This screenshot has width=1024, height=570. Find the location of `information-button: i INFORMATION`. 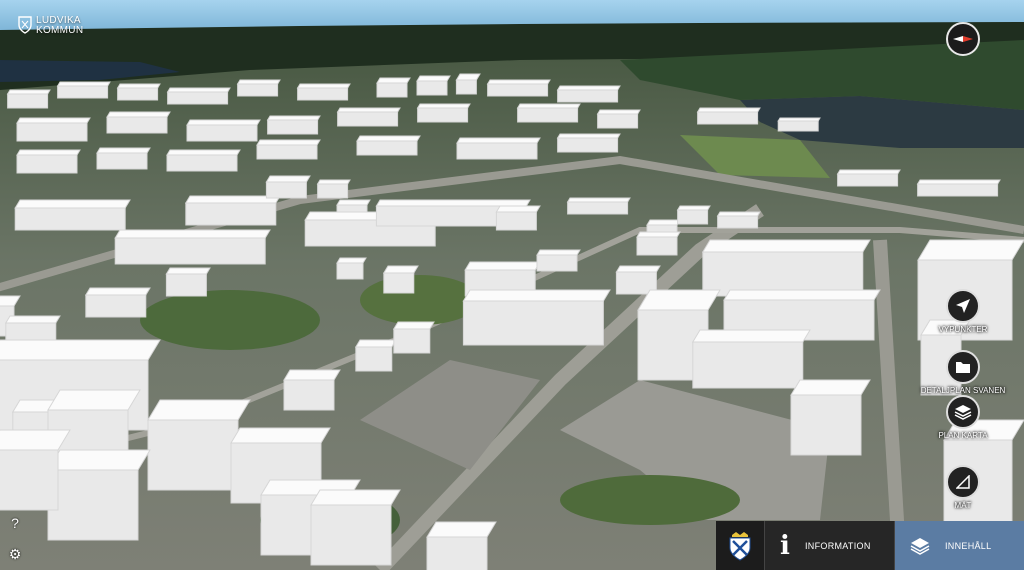

information-button: i INFORMATION is located at coordinates (830, 545).